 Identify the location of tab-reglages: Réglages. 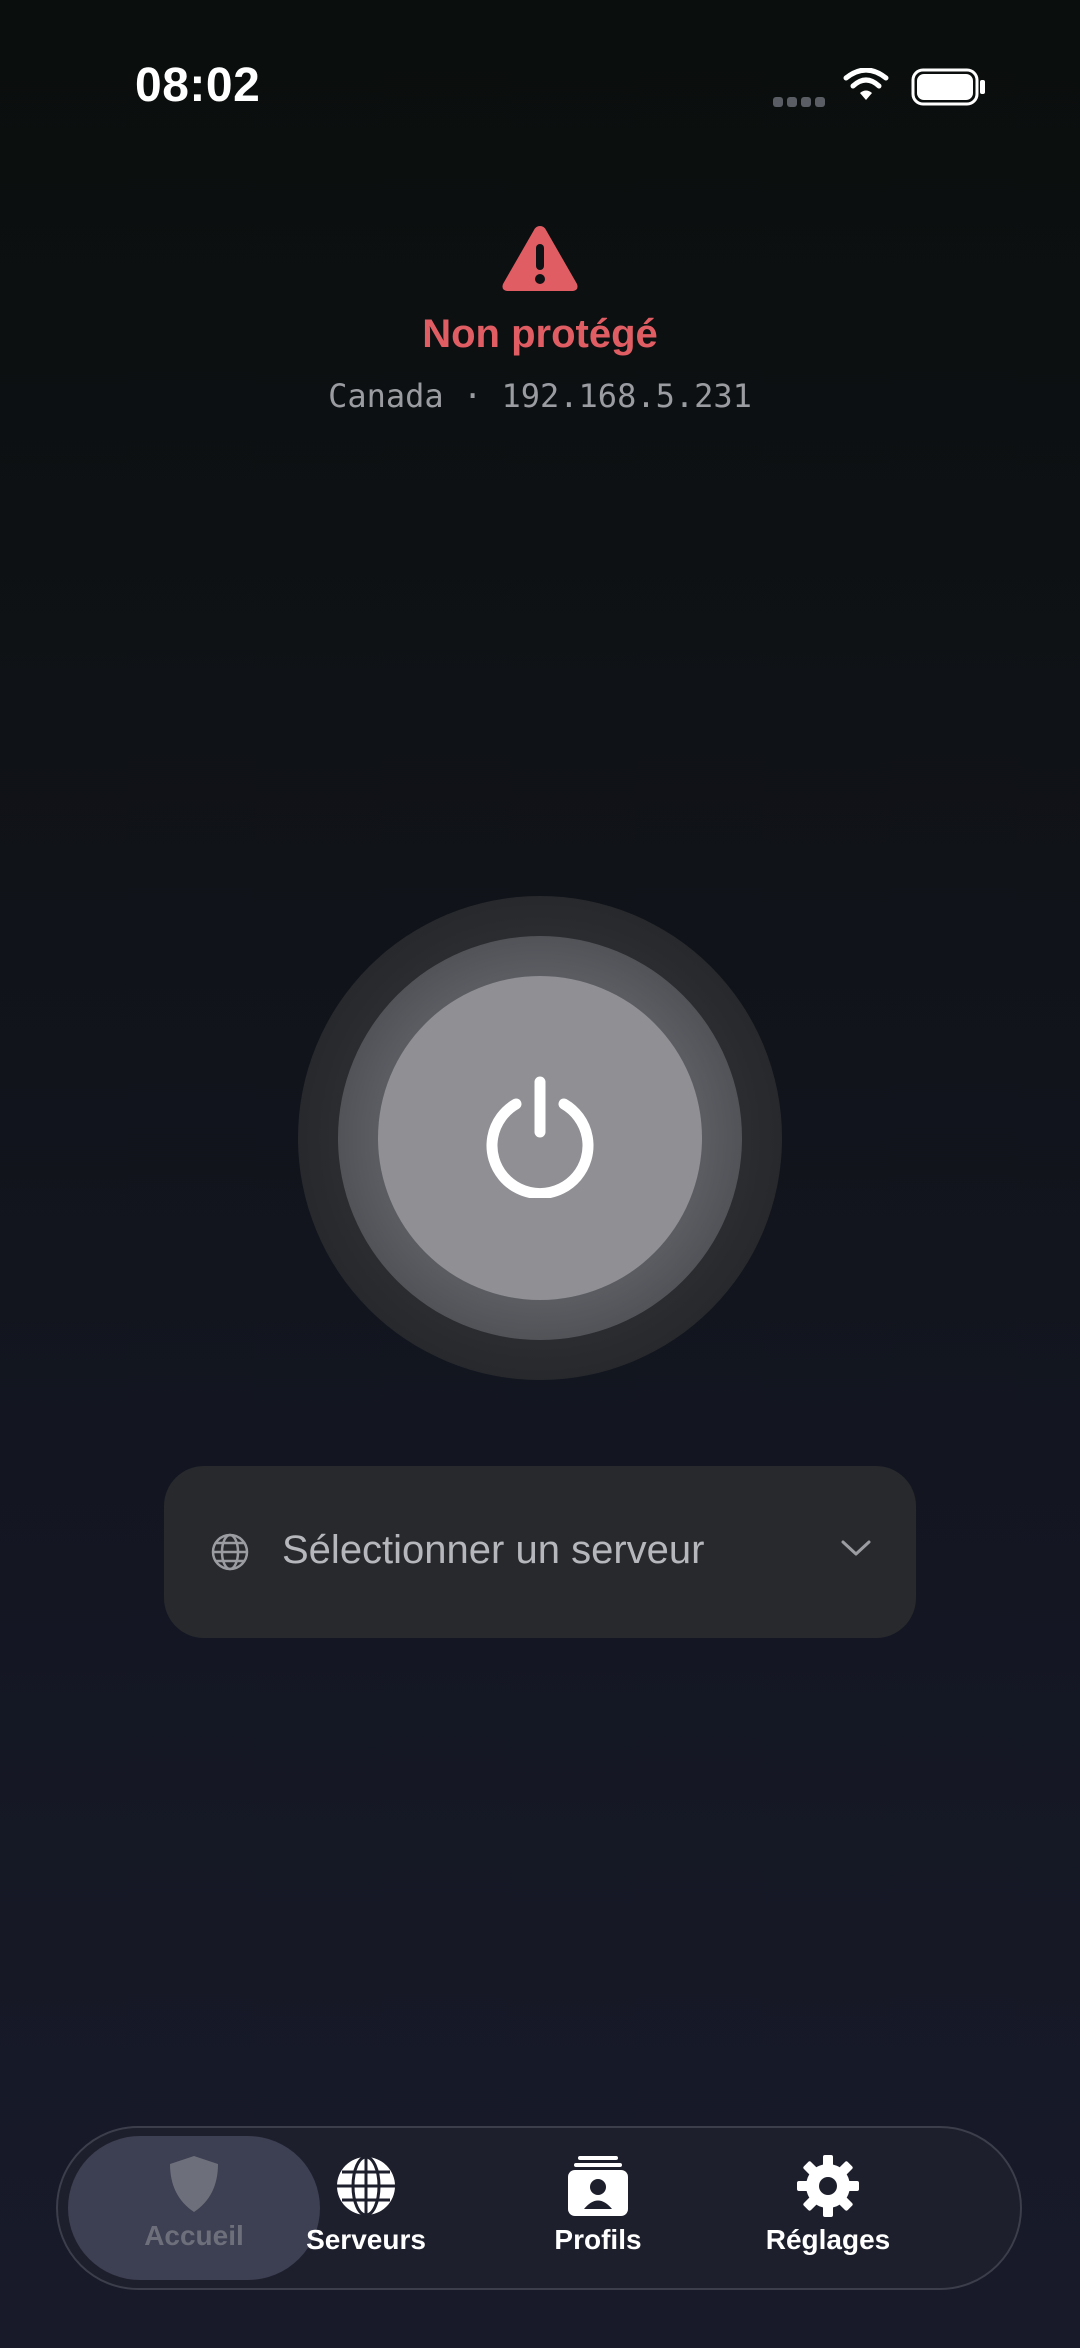
(828, 2208).